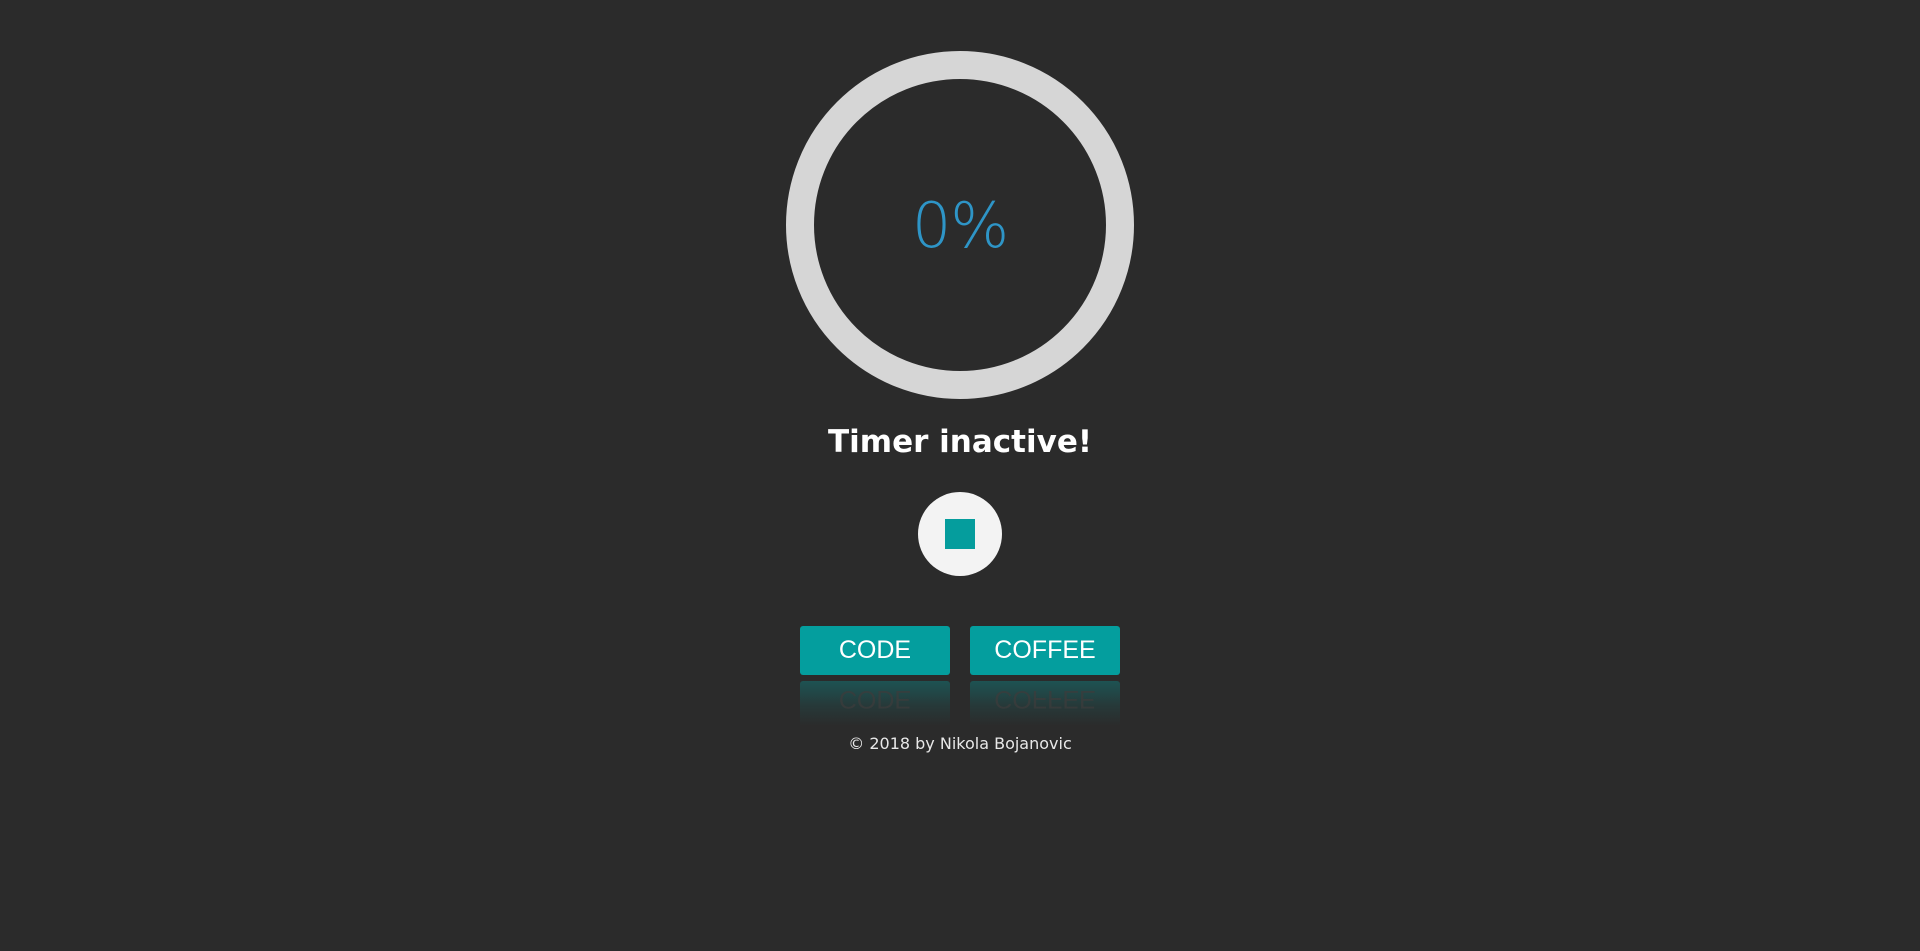 This screenshot has height=951, width=1920. Describe the element at coordinates (1045, 650) in the screenshot. I see `coffee-button: COFFEE` at that location.